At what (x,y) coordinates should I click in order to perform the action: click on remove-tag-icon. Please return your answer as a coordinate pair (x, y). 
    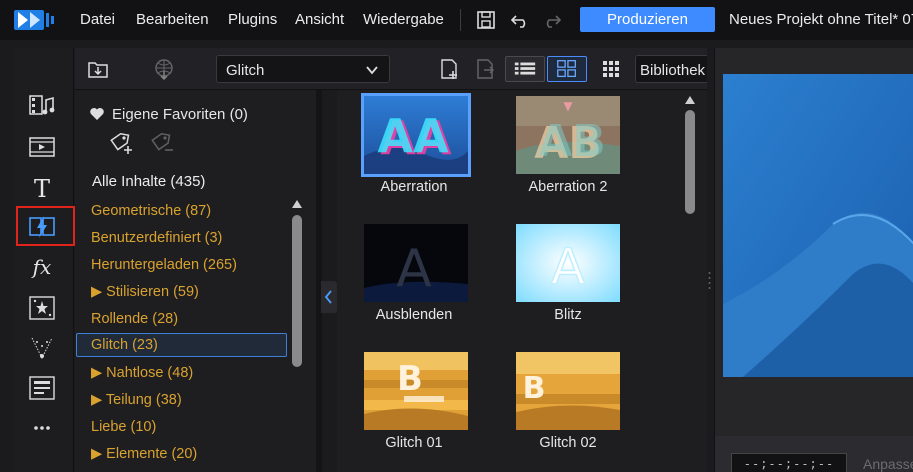
    Looking at the image, I should click on (162, 143).